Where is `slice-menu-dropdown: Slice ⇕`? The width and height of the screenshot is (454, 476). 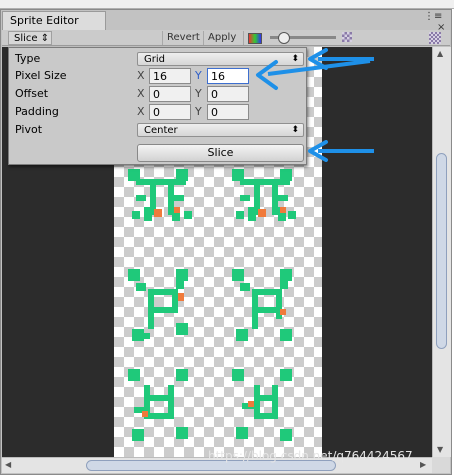
slice-menu-dropdown: Slice ⇕ is located at coordinates (30, 38).